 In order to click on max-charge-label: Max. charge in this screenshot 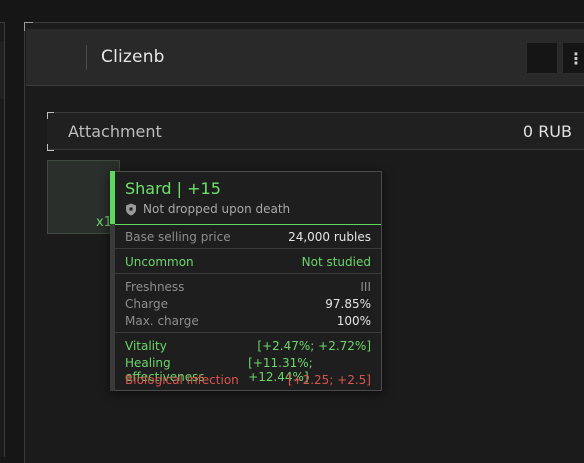, I will do `click(162, 321)`.